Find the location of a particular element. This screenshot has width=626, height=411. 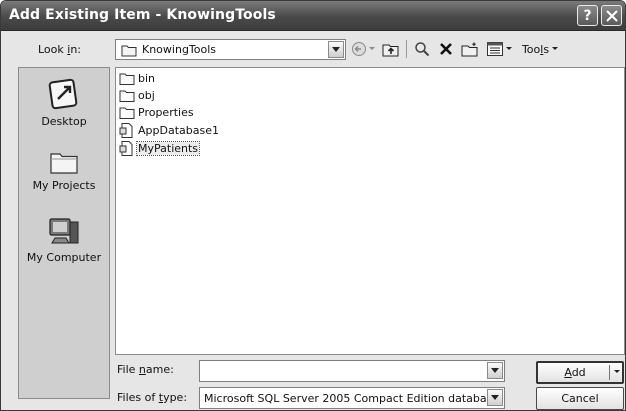

look-in-label: Look in: is located at coordinates (60, 49).